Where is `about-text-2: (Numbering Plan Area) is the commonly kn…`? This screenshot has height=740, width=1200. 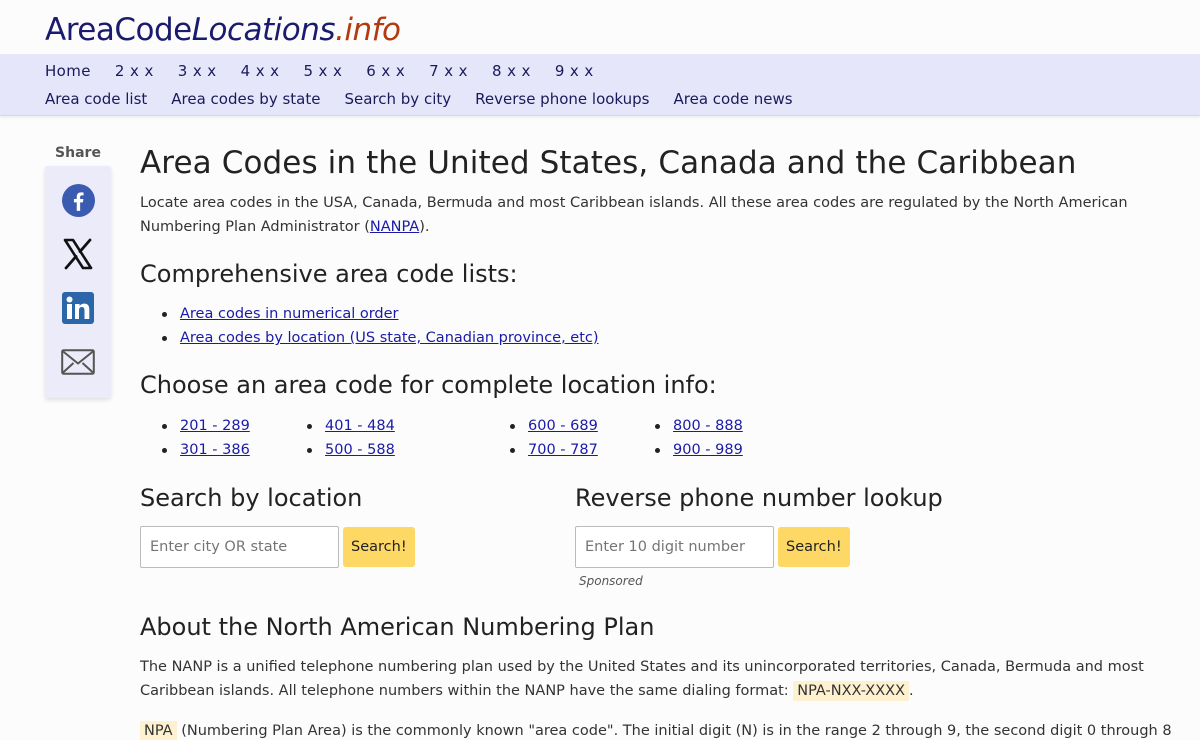
about-text-2: (Numbering Plan Area) is the commonly kn… is located at coordinates (676, 731).